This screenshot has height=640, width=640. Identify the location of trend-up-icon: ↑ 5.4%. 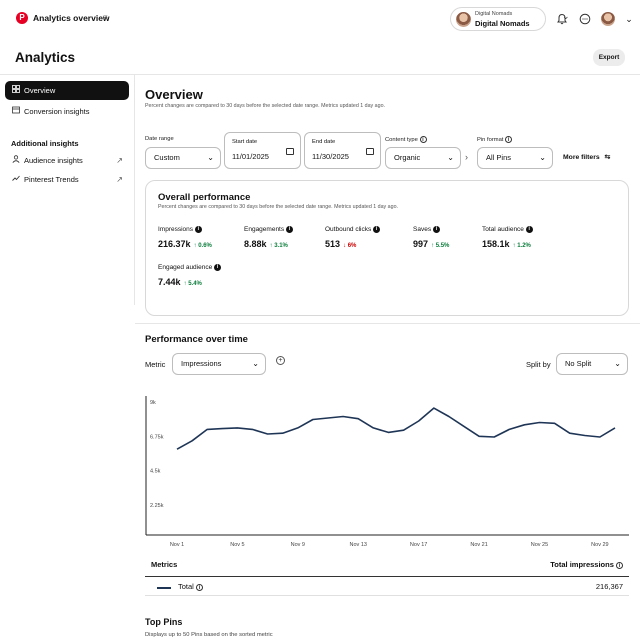
(192, 284).